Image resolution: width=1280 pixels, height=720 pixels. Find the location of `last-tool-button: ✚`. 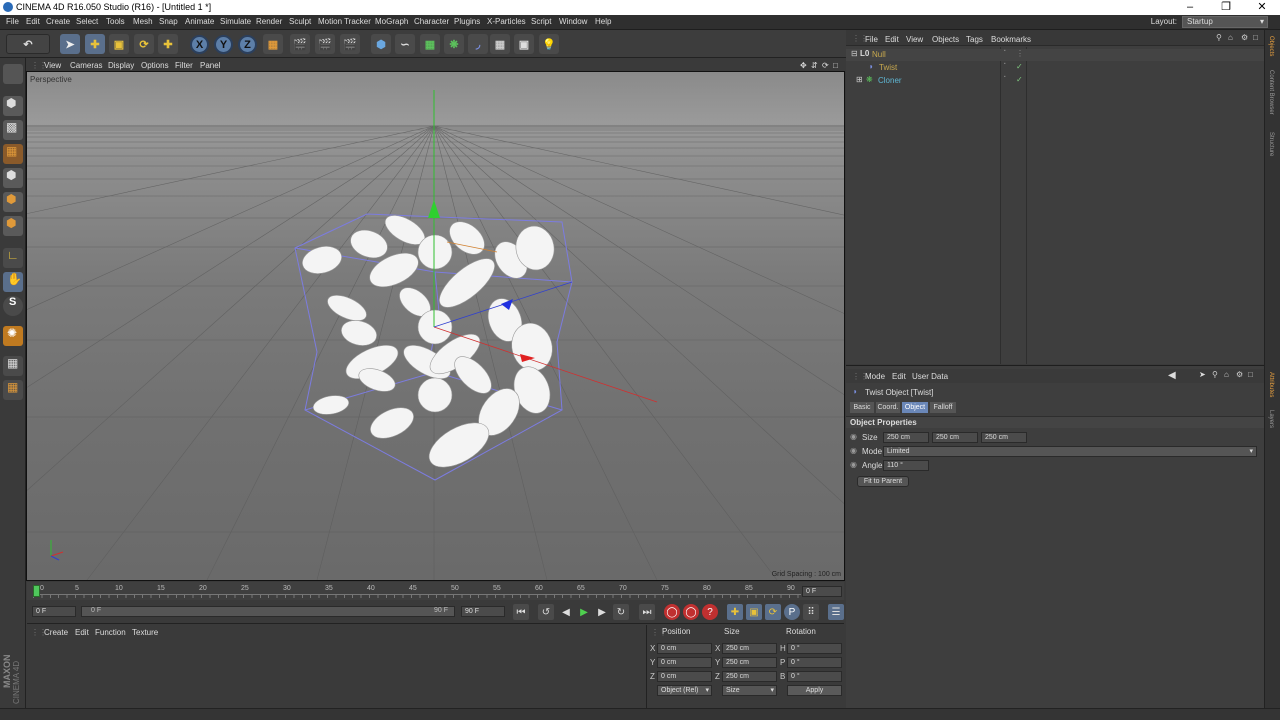

last-tool-button: ✚ is located at coordinates (168, 44).